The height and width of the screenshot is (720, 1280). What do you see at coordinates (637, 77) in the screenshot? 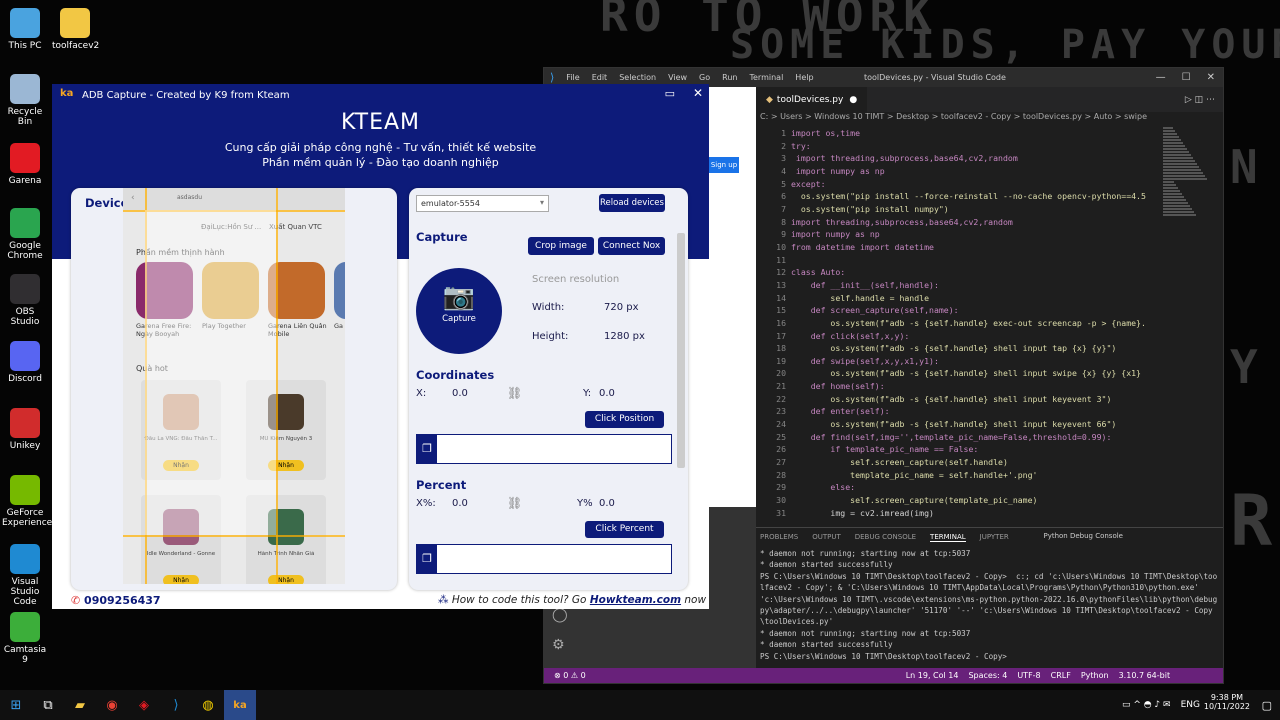
I see `menu-item: Selection` at bounding box center [637, 77].